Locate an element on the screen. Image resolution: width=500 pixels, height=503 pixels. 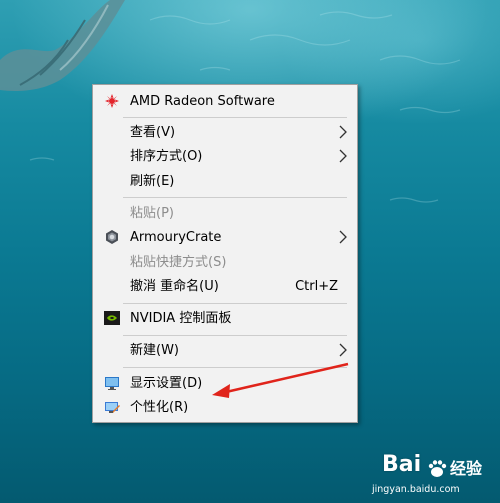
watermark-site: 经验 is located at coordinates (466, 468).